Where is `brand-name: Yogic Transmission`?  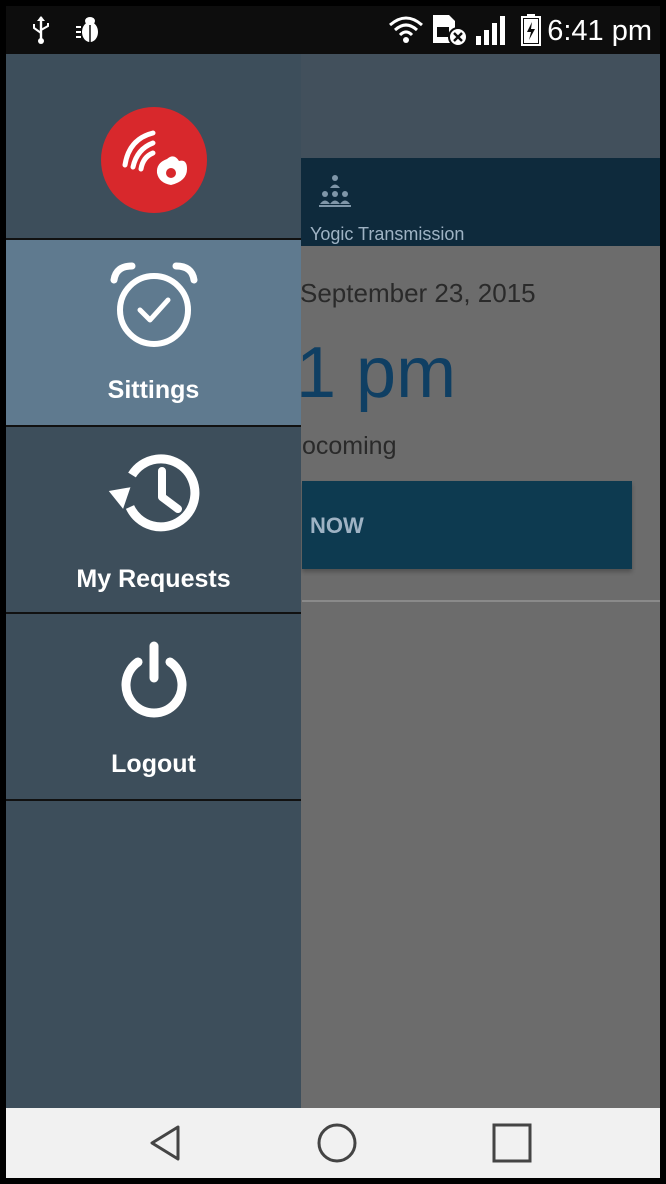
brand-name: Yogic Transmission is located at coordinates (387, 234).